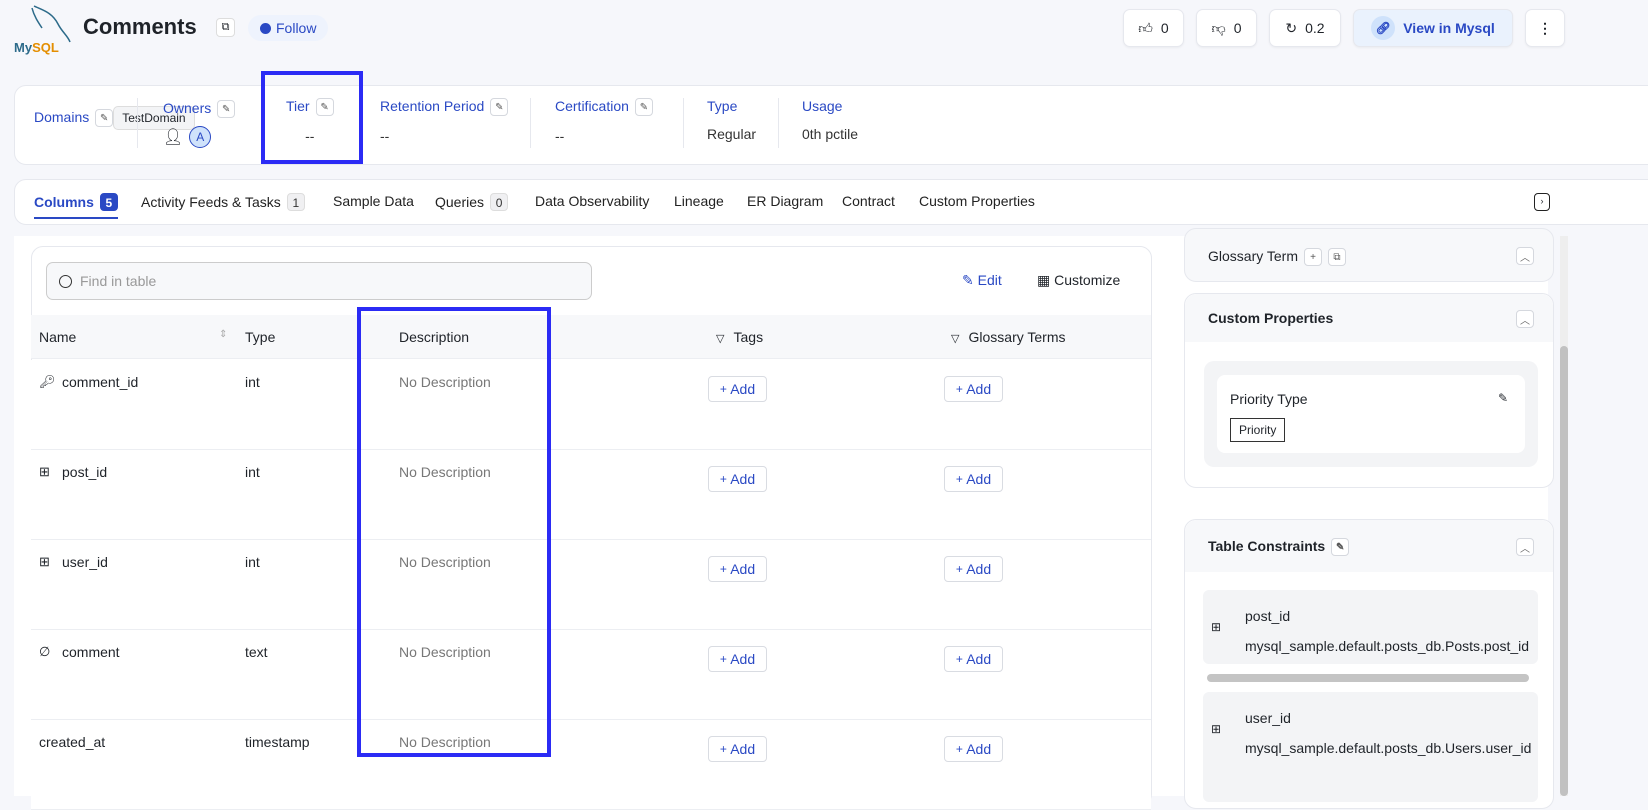  What do you see at coordinates (277, 742) in the screenshot?
I see `column-type: timestamp` at bounding box center [277, 742].